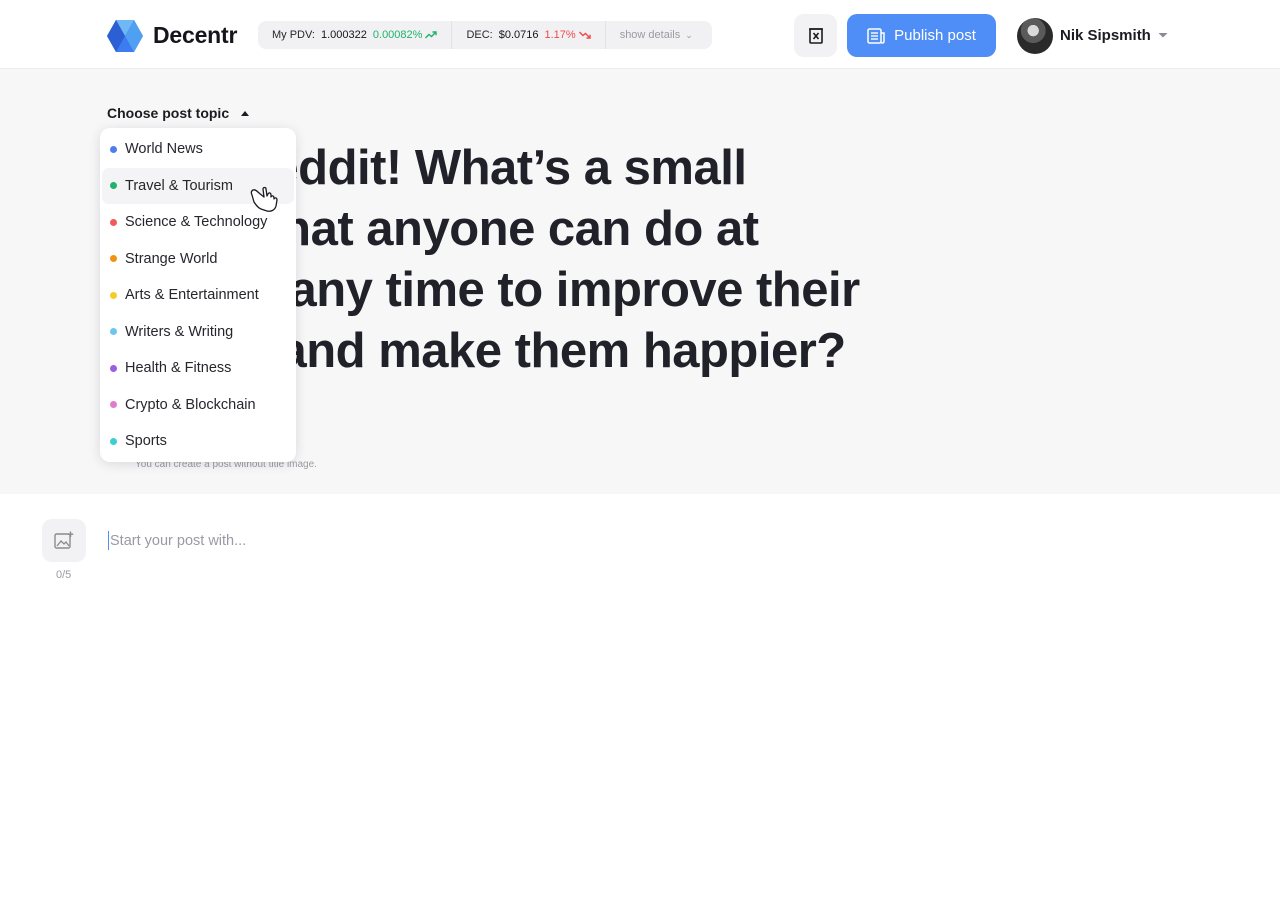  What do you see at coordinates (560, 35) in the screenshot?
I see `dec-change: 1.17%` at bounding box center [560, 35].